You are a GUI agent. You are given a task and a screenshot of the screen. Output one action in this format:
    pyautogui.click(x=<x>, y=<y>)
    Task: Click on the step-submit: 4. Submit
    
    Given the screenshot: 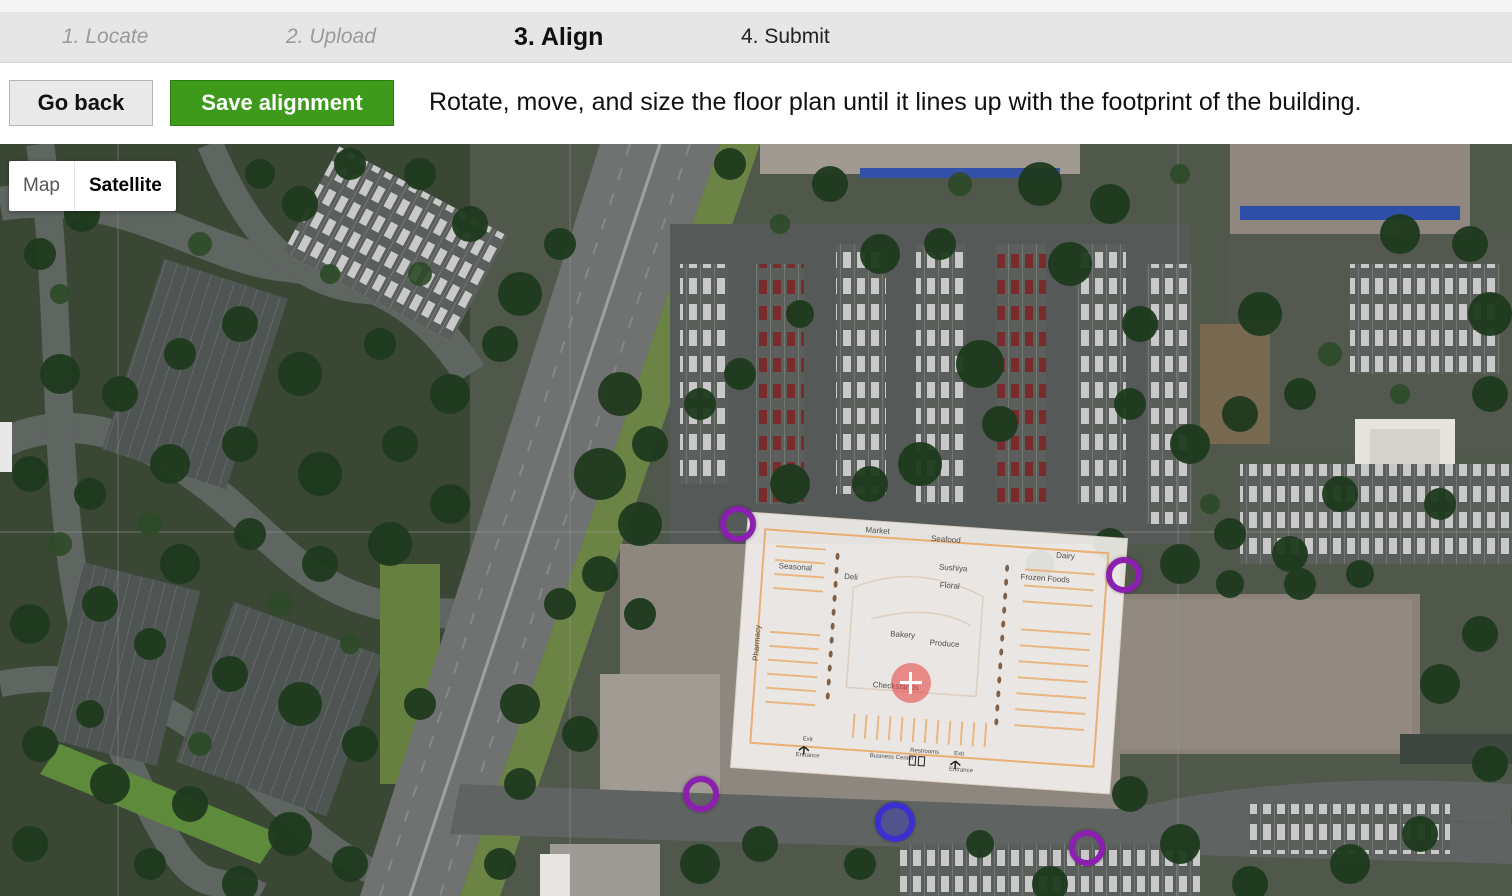 What is the action you would take?
    pyautogui.click(x=785, y=37)
    